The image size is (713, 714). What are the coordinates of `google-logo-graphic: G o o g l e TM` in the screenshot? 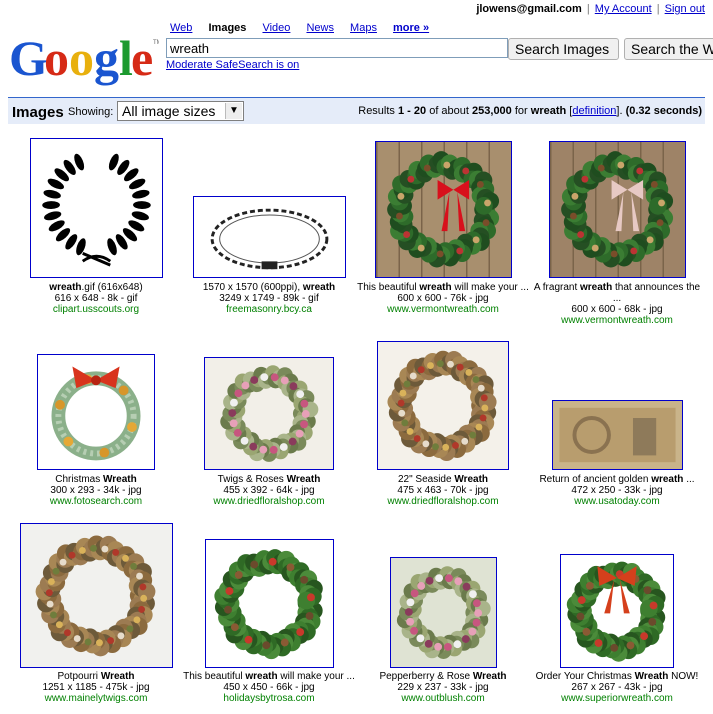 It's located at (84, 58).